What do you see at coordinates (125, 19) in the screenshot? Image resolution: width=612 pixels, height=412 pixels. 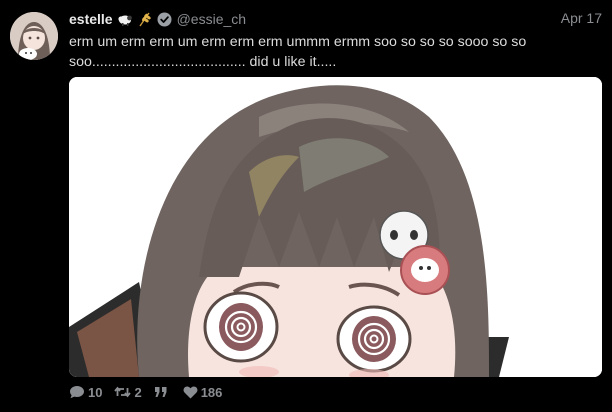 I see `sheep-emoji-icon` at bounding box center [125, 19].